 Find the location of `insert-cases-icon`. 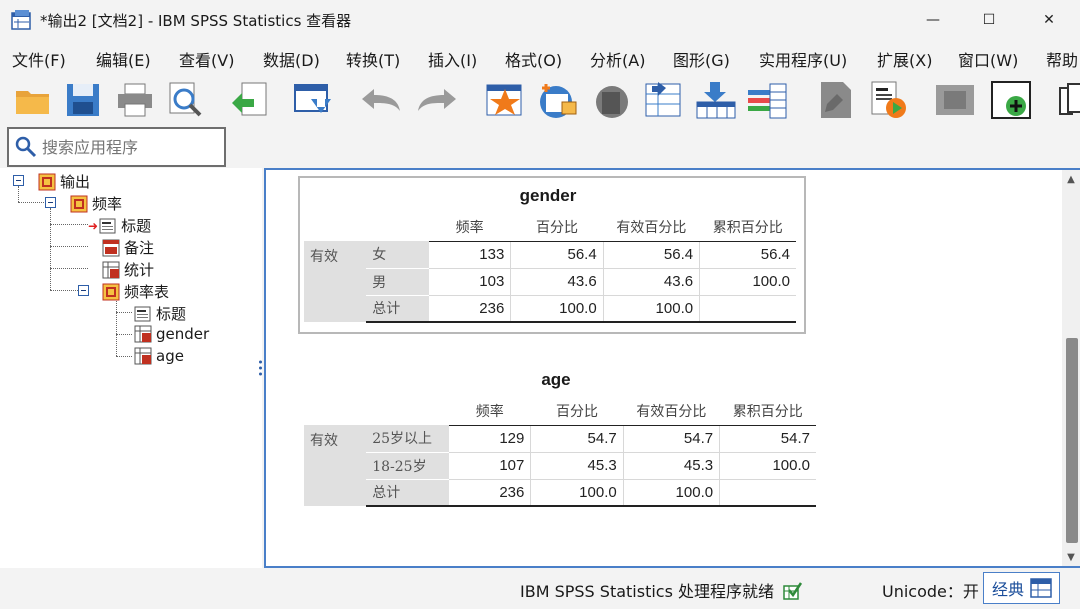

insert-cases-icon is located at coordinates (716, 100).